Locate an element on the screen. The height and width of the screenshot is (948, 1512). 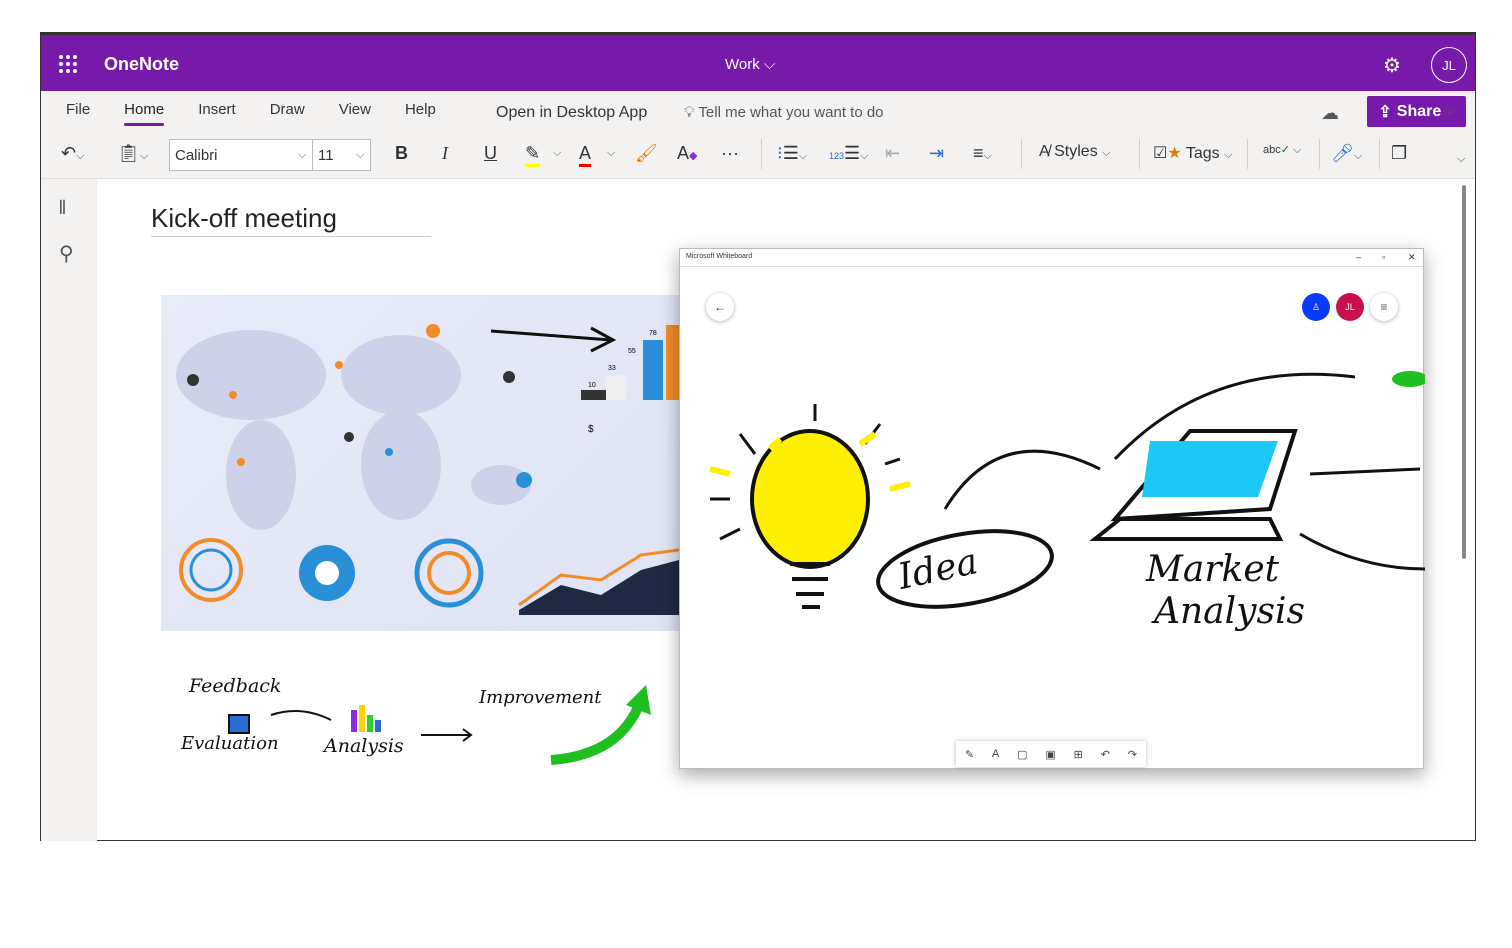
bar-label: 78 is located at coordinates (653, 333).